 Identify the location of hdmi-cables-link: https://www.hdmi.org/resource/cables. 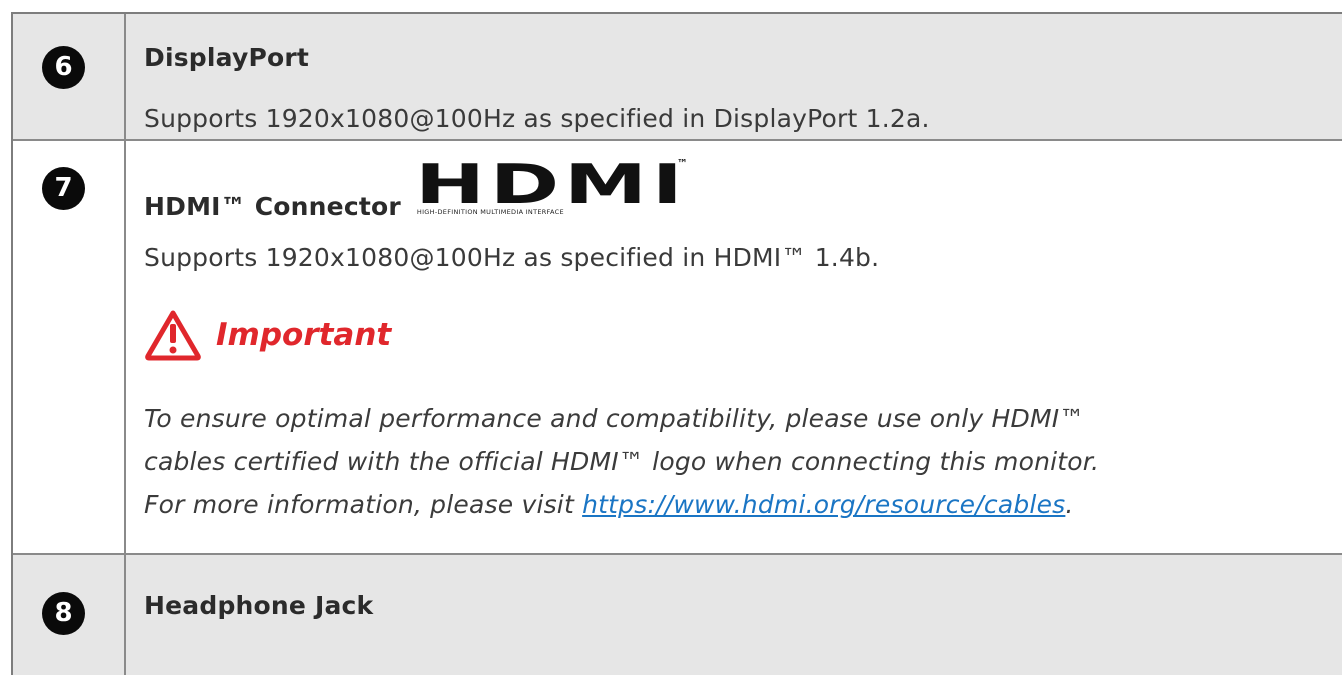
(823, 504).